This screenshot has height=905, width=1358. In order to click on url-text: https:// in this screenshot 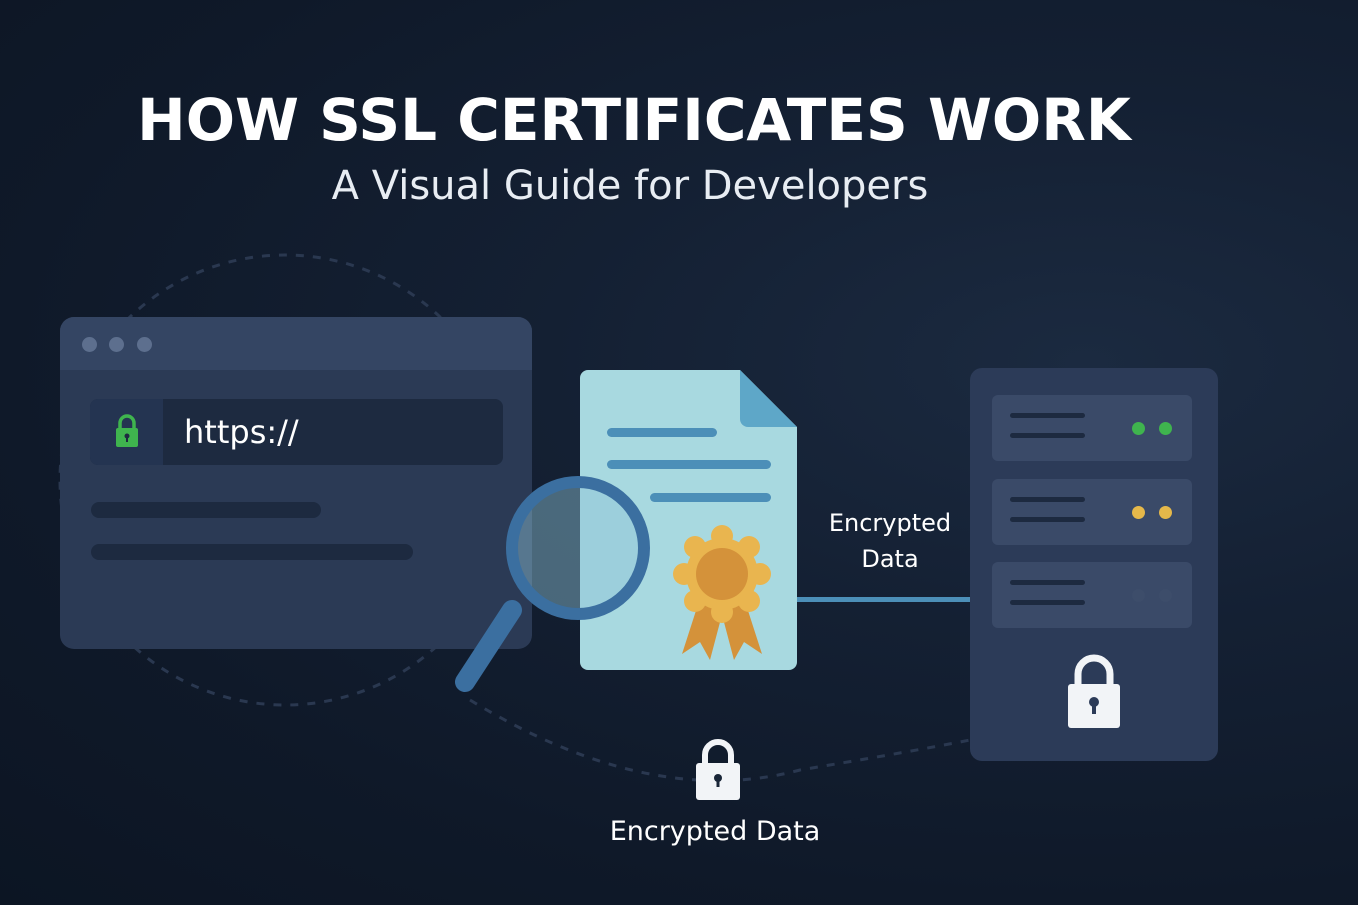, I will do `click(241, 432)`.